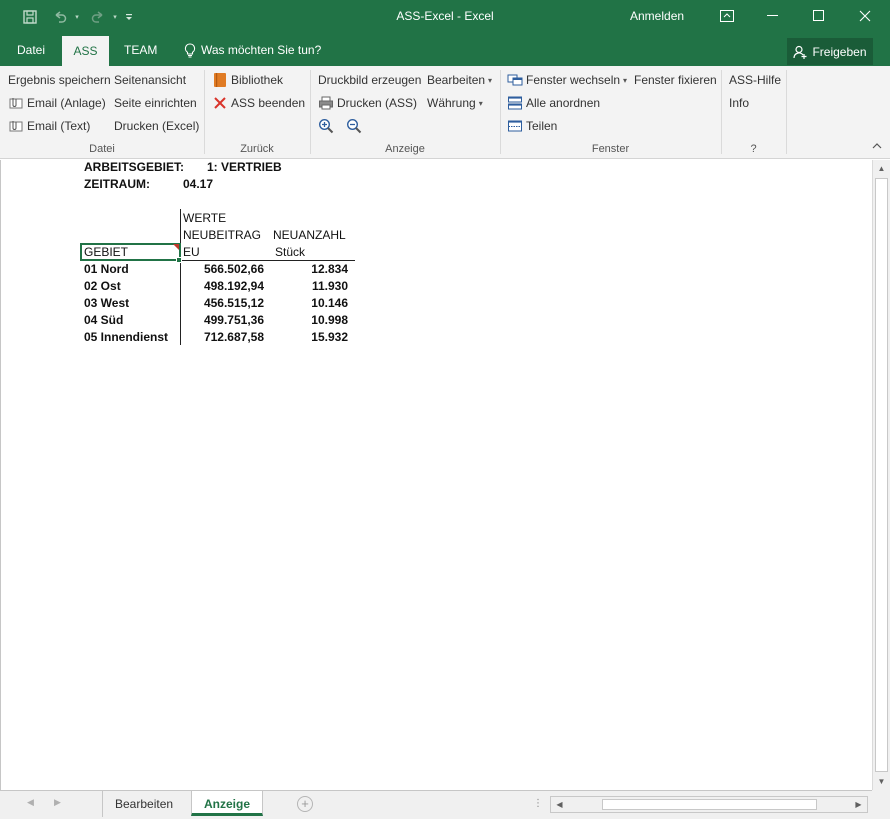 The image size is (890, 819). What do you see at coordinates (180, 277) in the screenshot?
I see `pivot-vertical-divider` at bounding box center [180, 277].